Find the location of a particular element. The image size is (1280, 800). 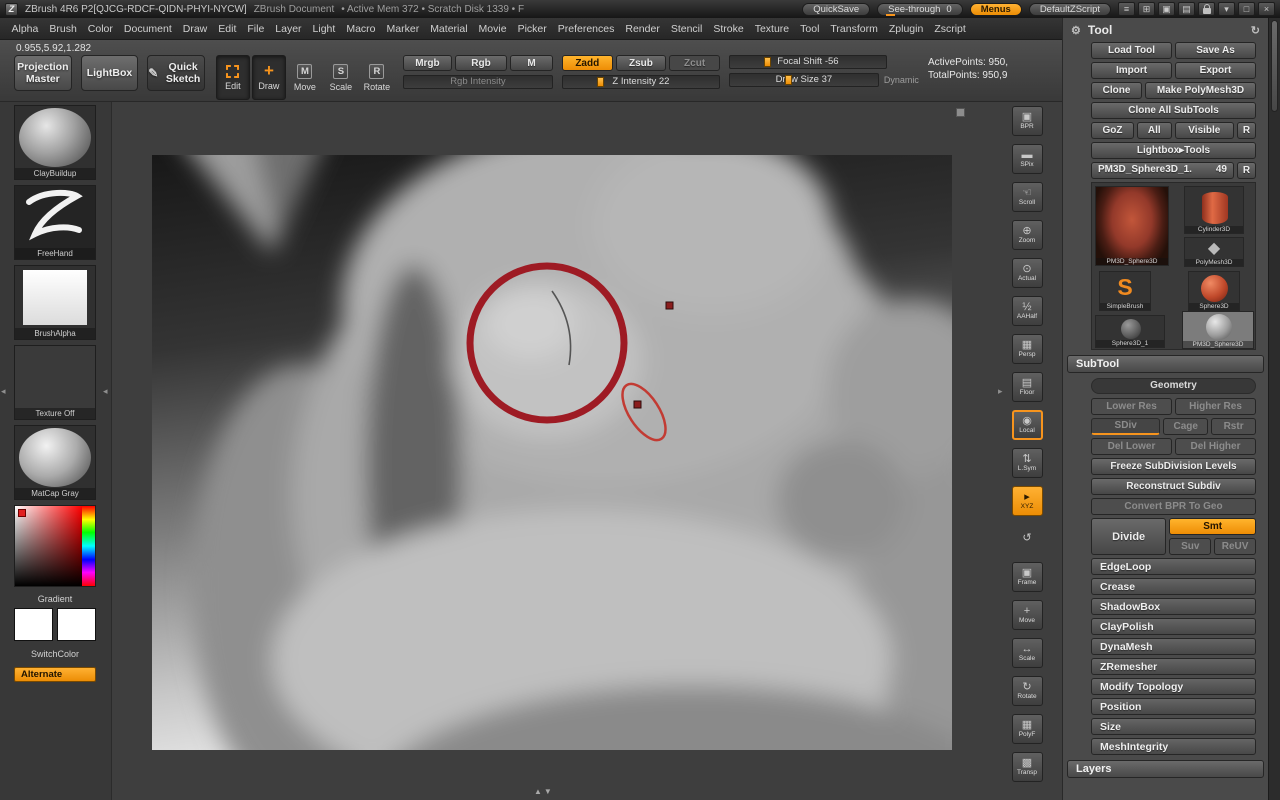

subtool-section-header: SubTool is located at coordinates (1165, 364).